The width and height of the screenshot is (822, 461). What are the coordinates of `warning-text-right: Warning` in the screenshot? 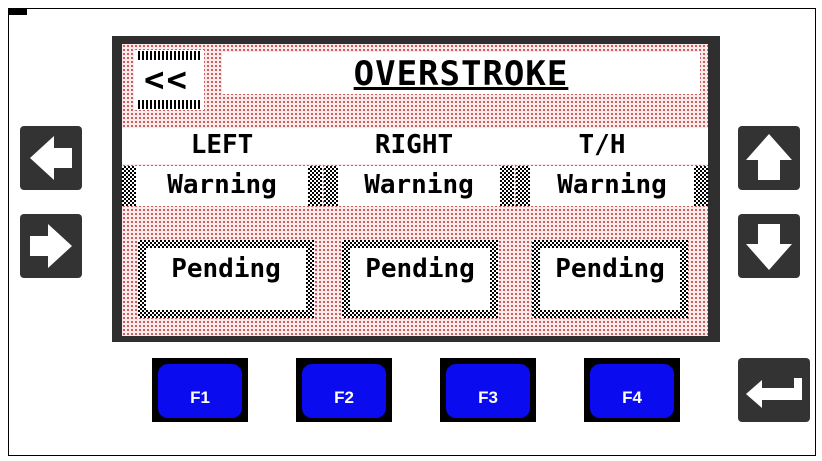 It's located at (419, 185).